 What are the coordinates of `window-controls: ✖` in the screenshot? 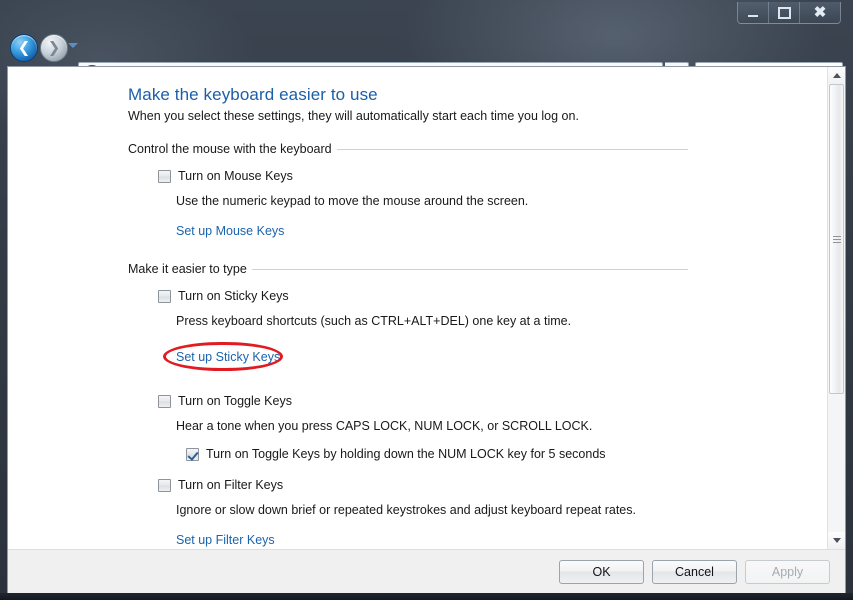 It's located at (789, 13).